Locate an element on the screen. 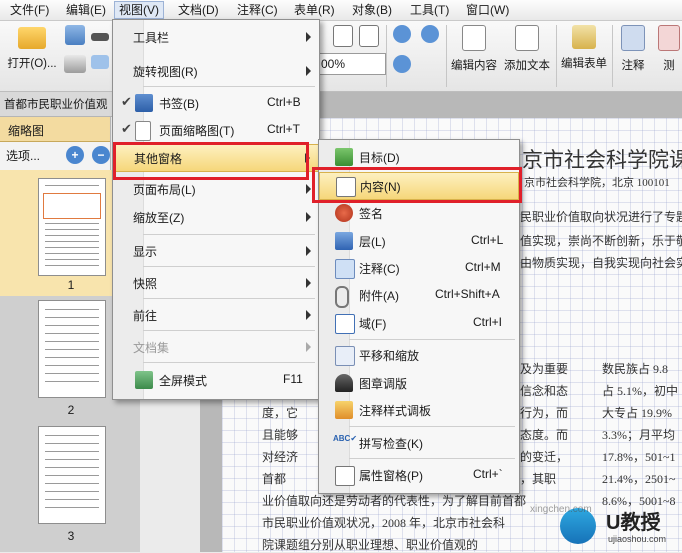 Image resolution: width=682 pixels, height=553 pixels. edit-content-label: 编辑内容 is located at coordinates (474, 66).